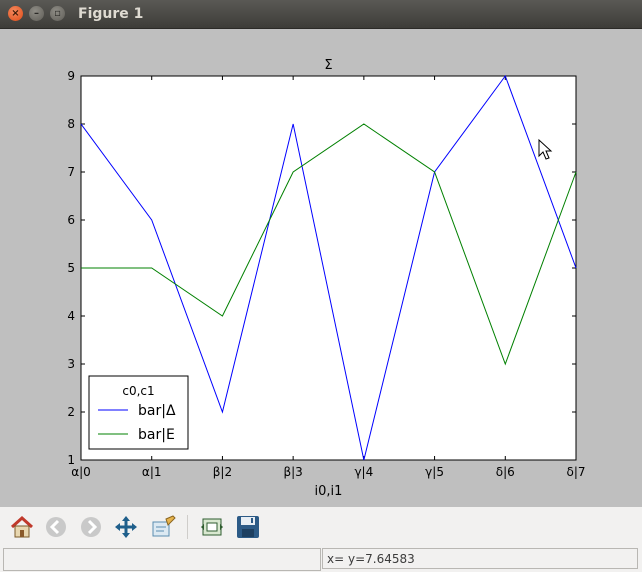 The width and height of the screenshot is (642, 572). Describe the element at coordinates (71, 268) in the screenshot. I see `y-tick-label: 5` at that location.